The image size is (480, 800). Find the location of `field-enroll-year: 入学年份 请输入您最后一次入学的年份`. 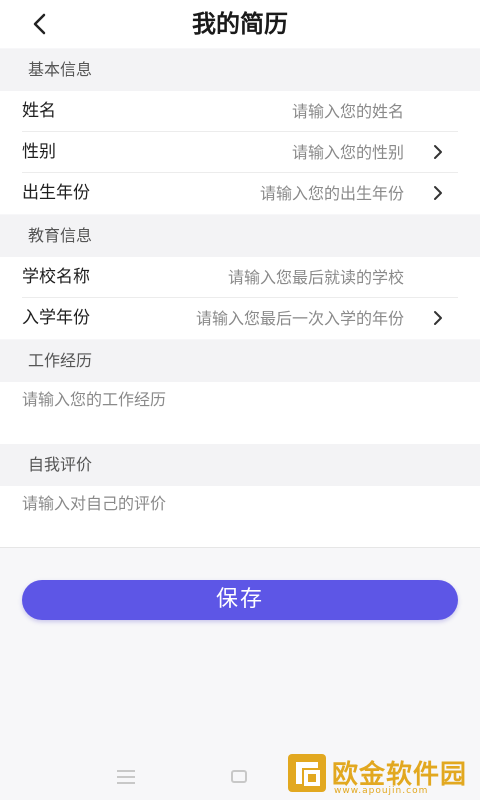

field-enroll-year: 入学年份 请输入您最后一次入学的年份 is located at coordinates (240, 318).